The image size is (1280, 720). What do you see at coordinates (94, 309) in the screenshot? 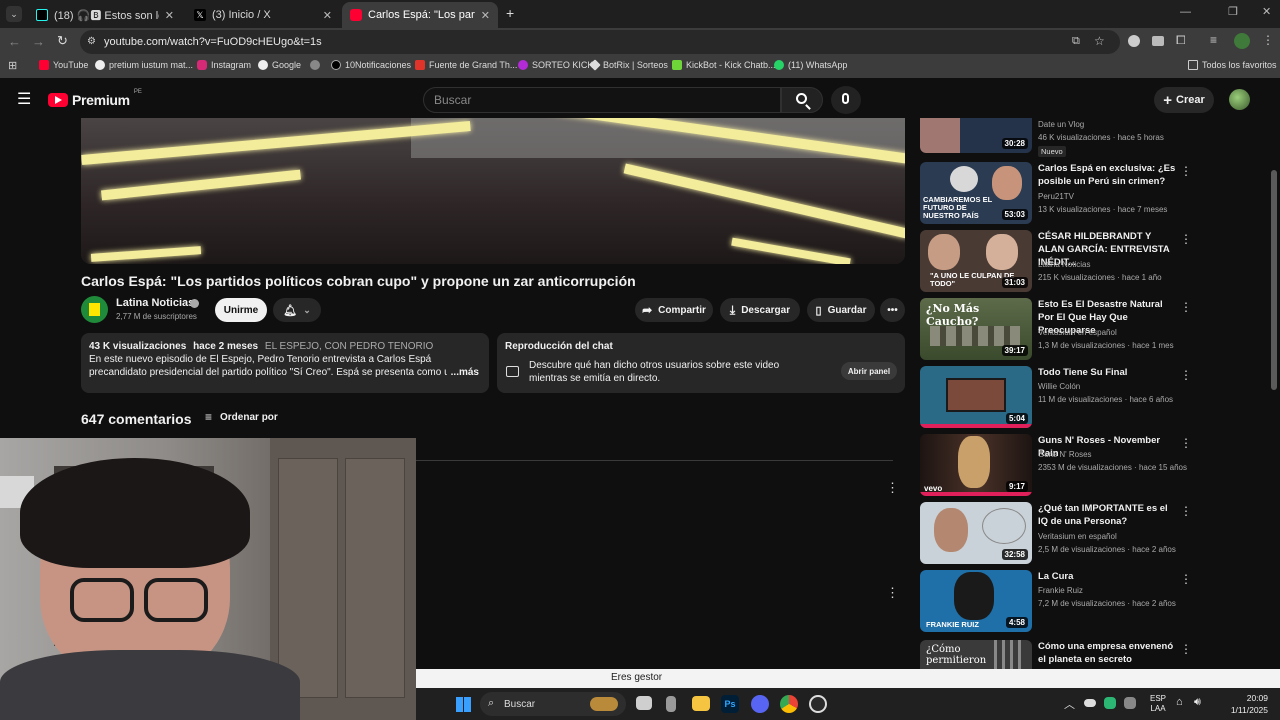
I see `channel-avatar` at bounding box center [94, 309].